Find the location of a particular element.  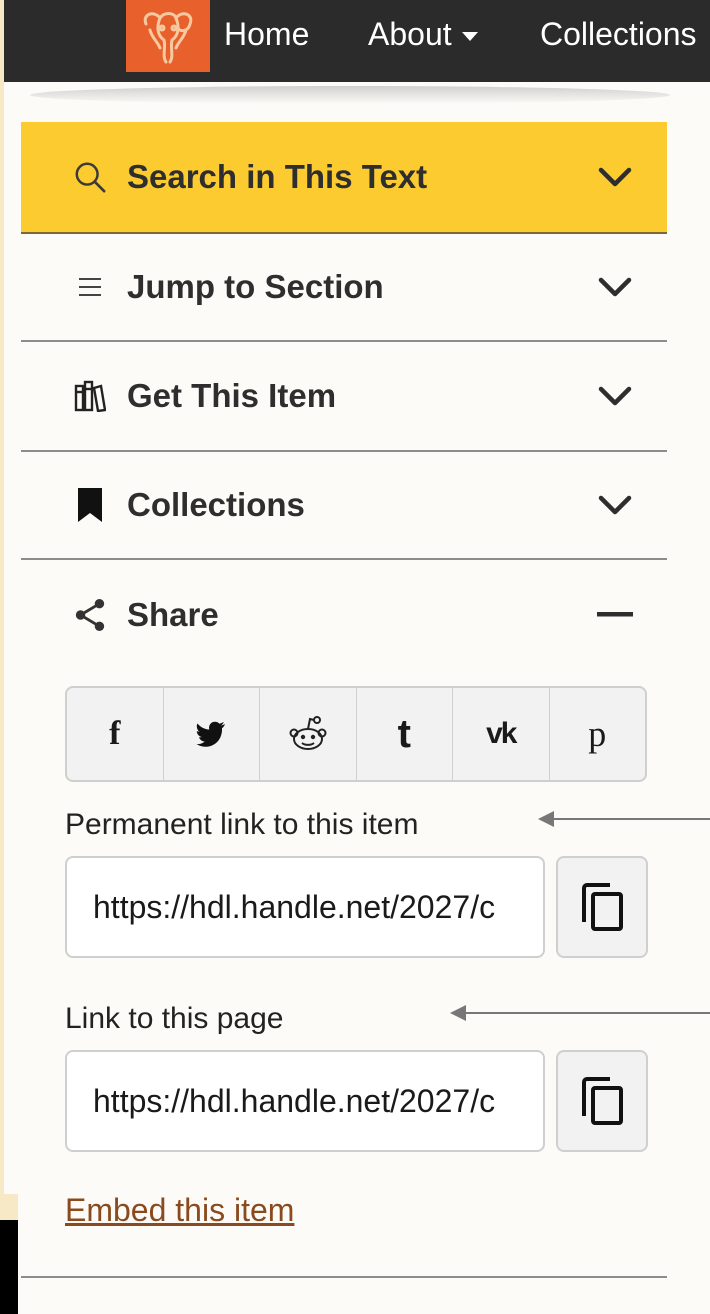

divider is located at coordinates (344, 1277).